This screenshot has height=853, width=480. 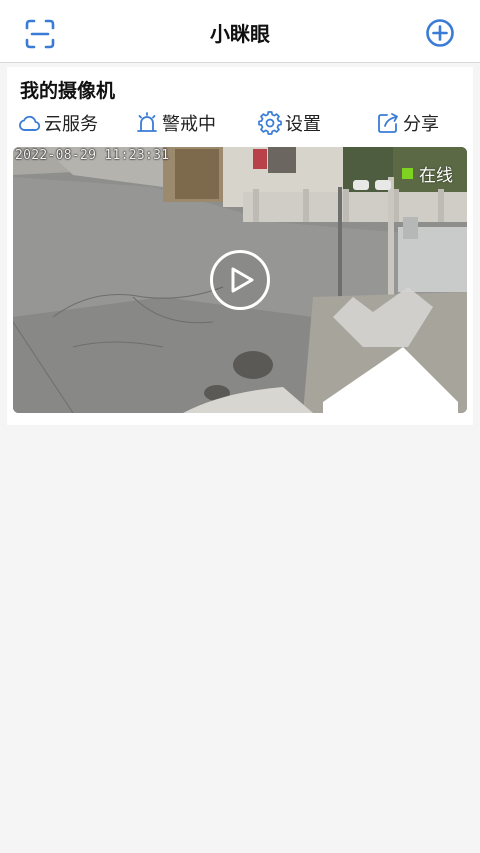 I want to click on settings-label: 设置, so click(x=303, y=124).